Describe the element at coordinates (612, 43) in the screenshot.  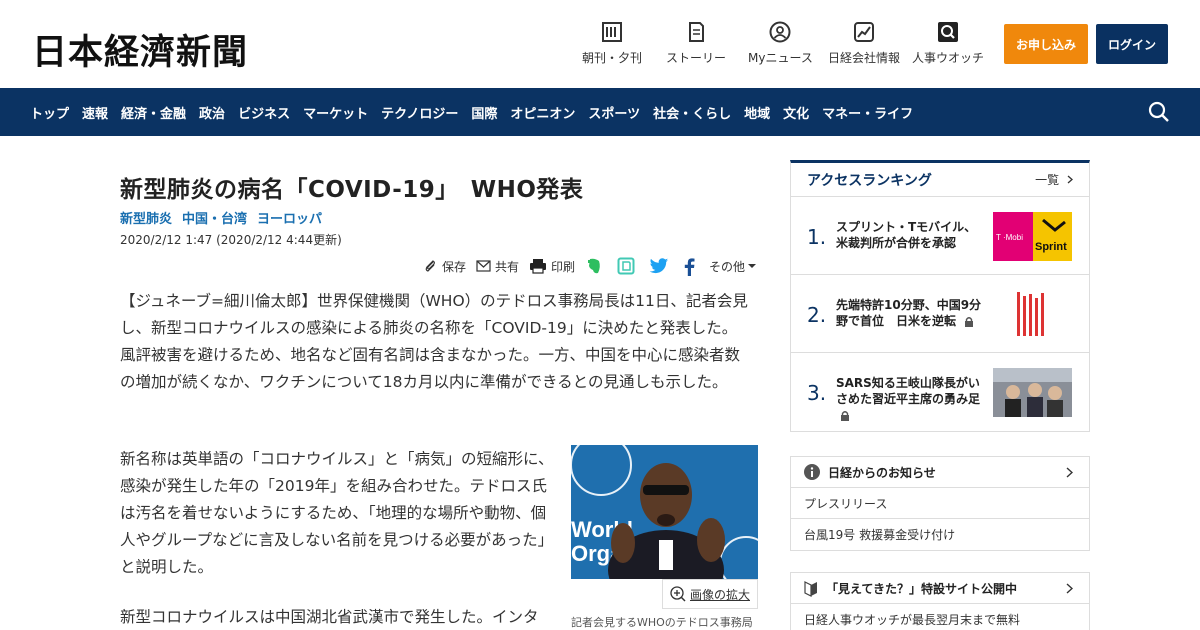
I see `util-chokan-yukan: 朝刊・夕刊` at that location.